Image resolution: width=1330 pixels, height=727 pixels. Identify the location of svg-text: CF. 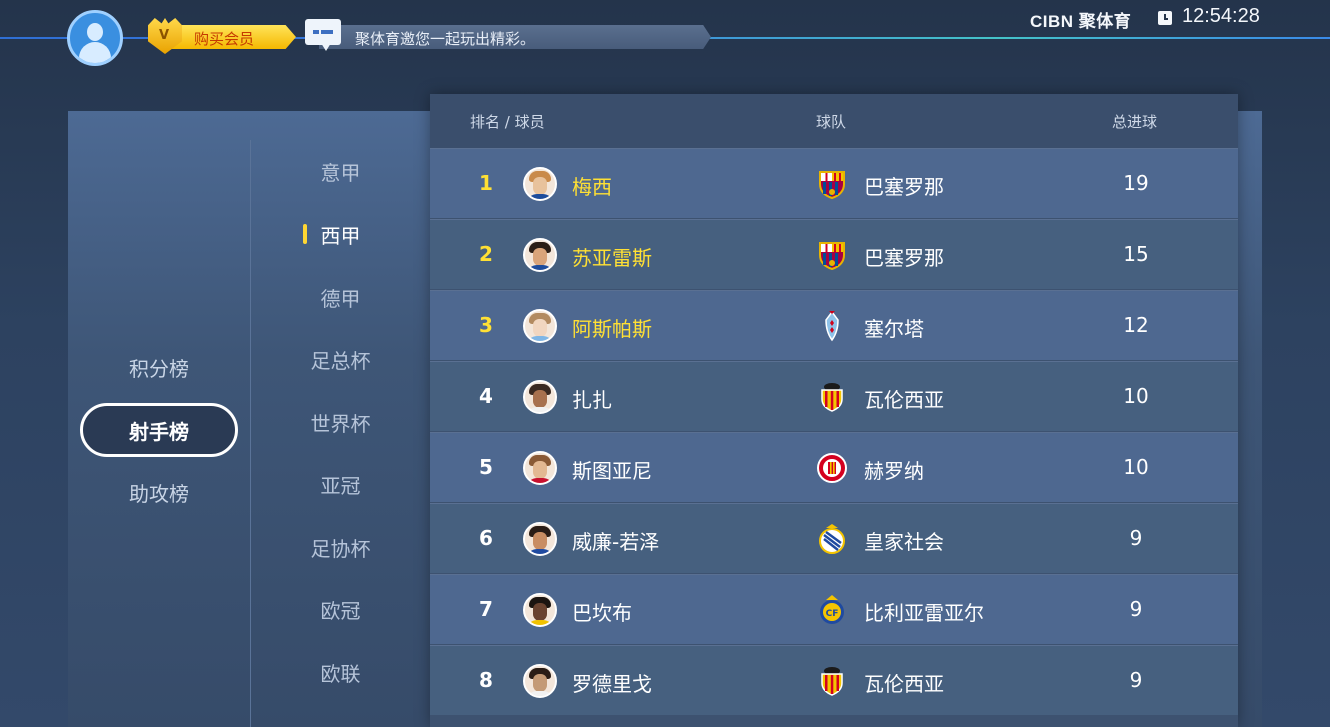
(832, 614).